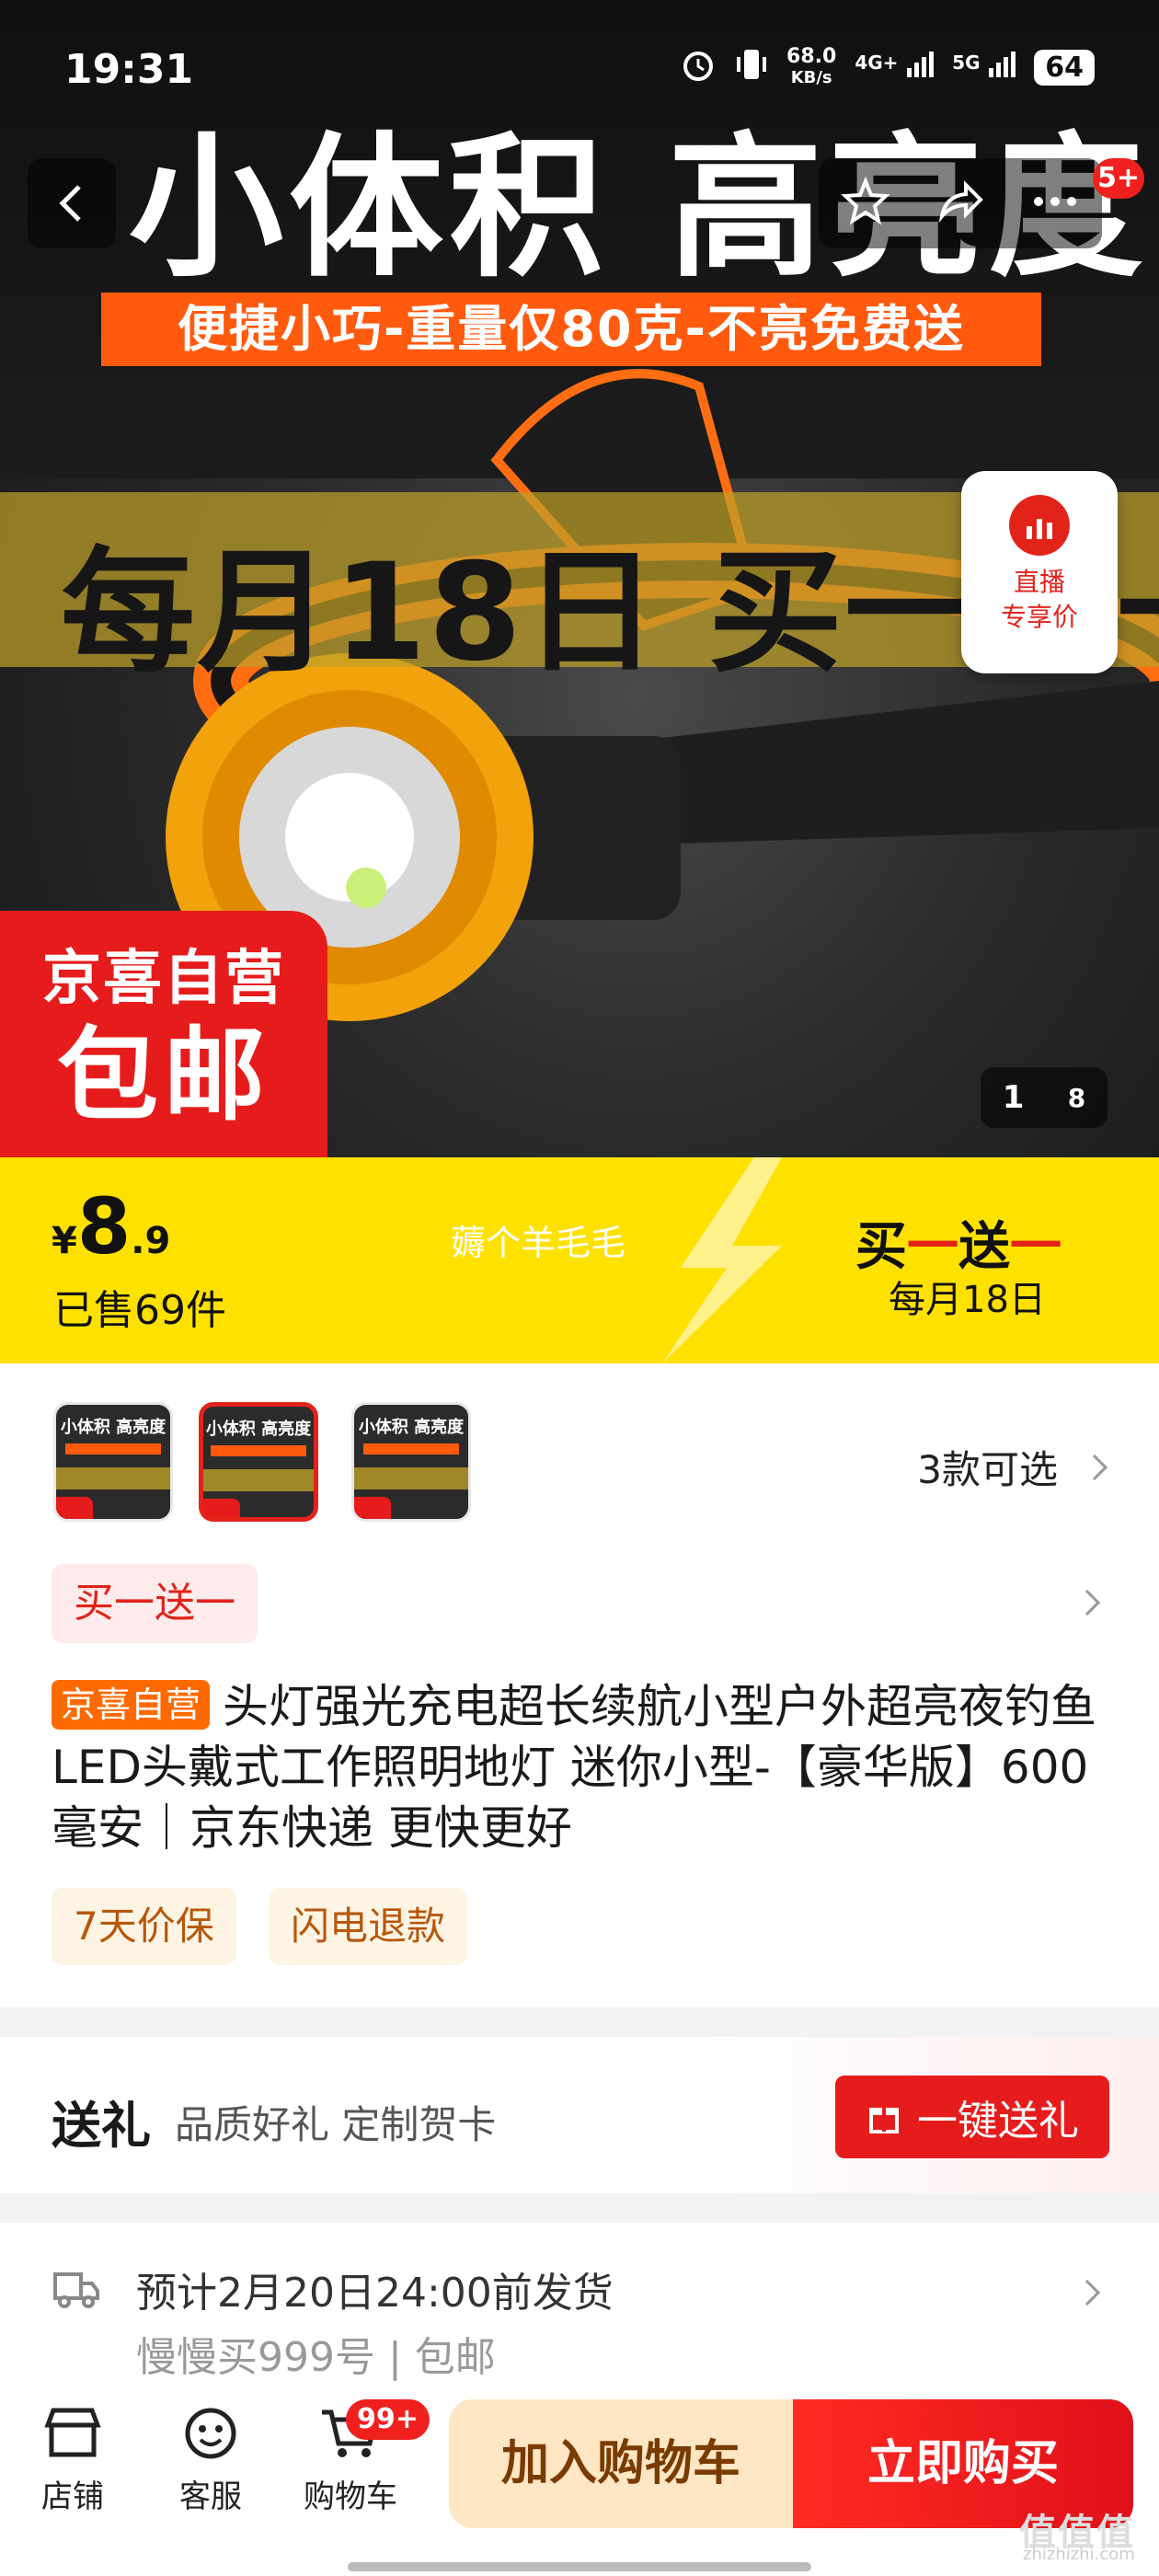 This screenshot has height=2576, width=1159. I want to click on back-button, so click(72, 203).